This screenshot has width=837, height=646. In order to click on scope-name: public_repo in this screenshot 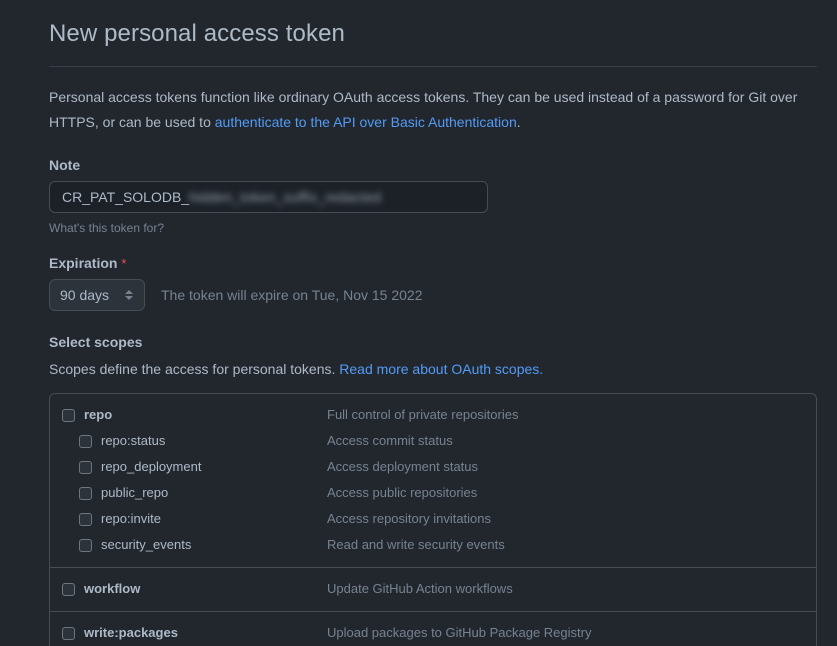, I will do `click(135, 492)`.